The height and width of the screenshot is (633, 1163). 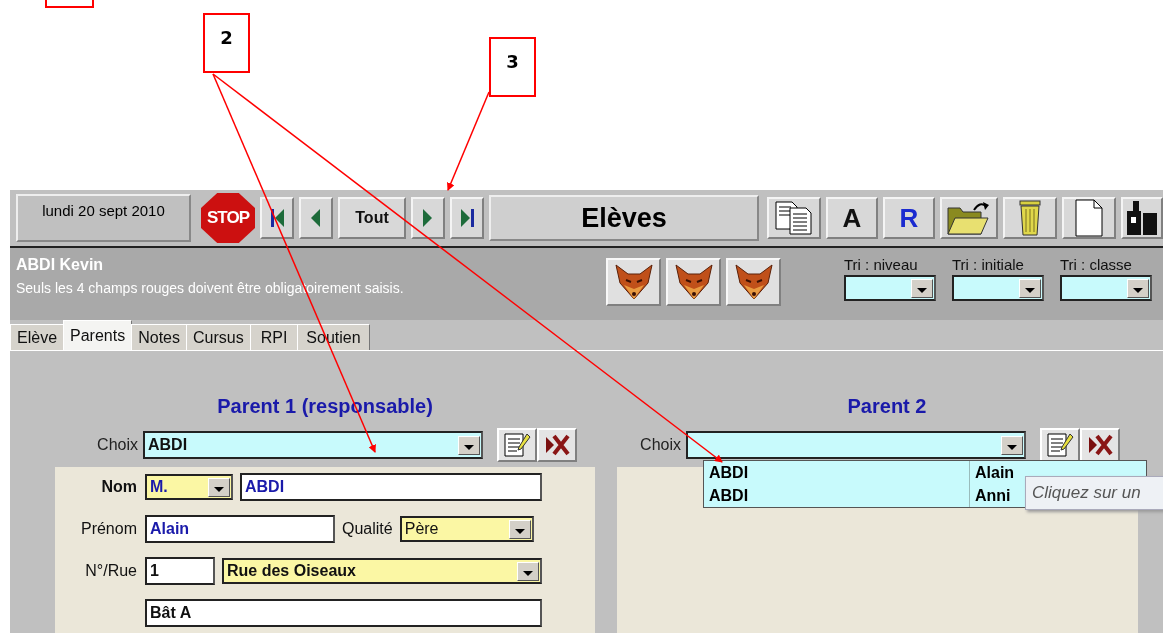 I want to click on callout-label: 2, so click(x=226, y=43).